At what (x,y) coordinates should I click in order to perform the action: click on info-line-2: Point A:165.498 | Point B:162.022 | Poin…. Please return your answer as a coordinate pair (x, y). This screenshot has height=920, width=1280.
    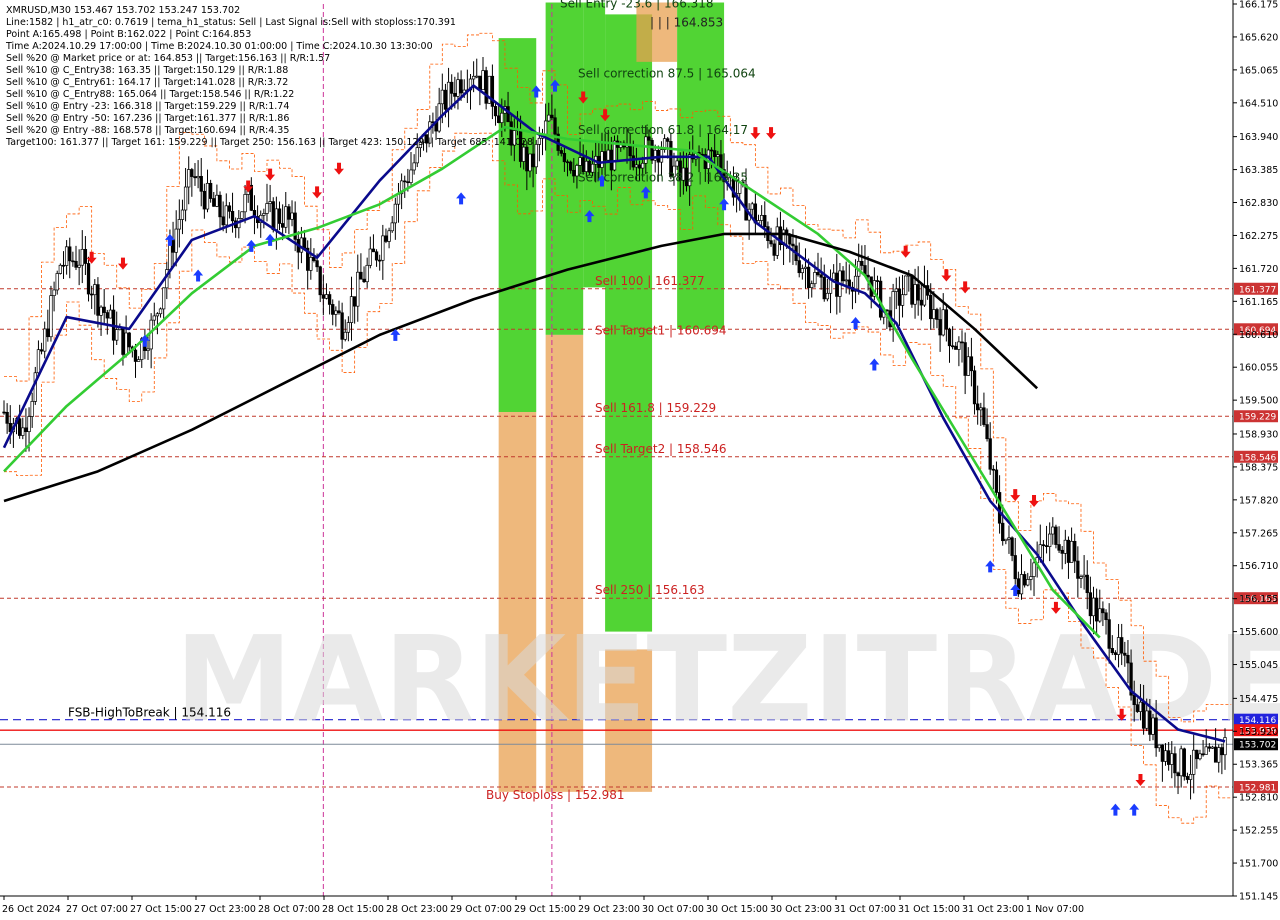
    Looking at the image, I should click on (128, 34).